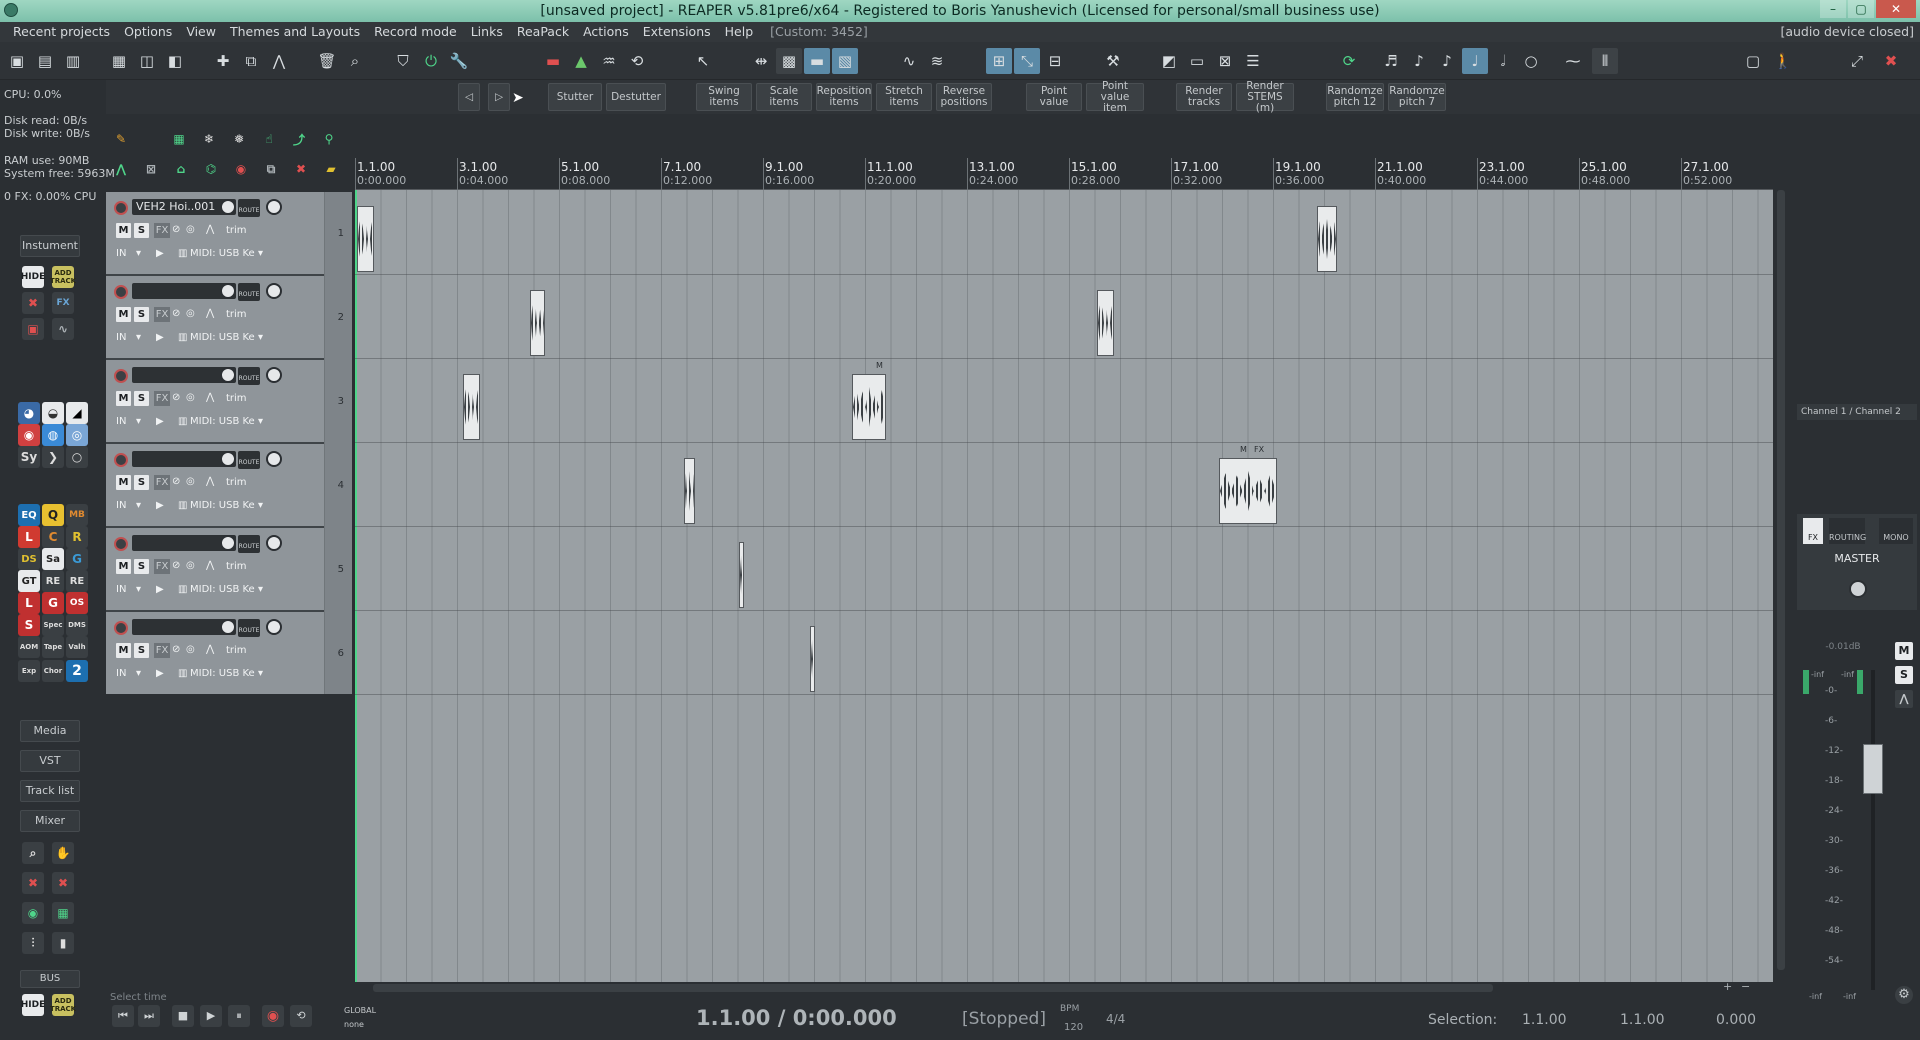  I want to click on instrument-button: Instument, so click(50, 246).